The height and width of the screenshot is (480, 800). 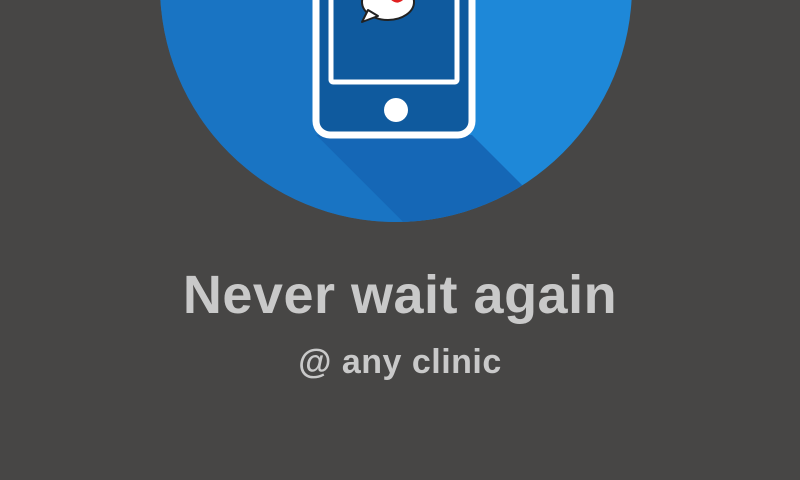 I want to click on home-button-icon, so click(x=396, y=110).